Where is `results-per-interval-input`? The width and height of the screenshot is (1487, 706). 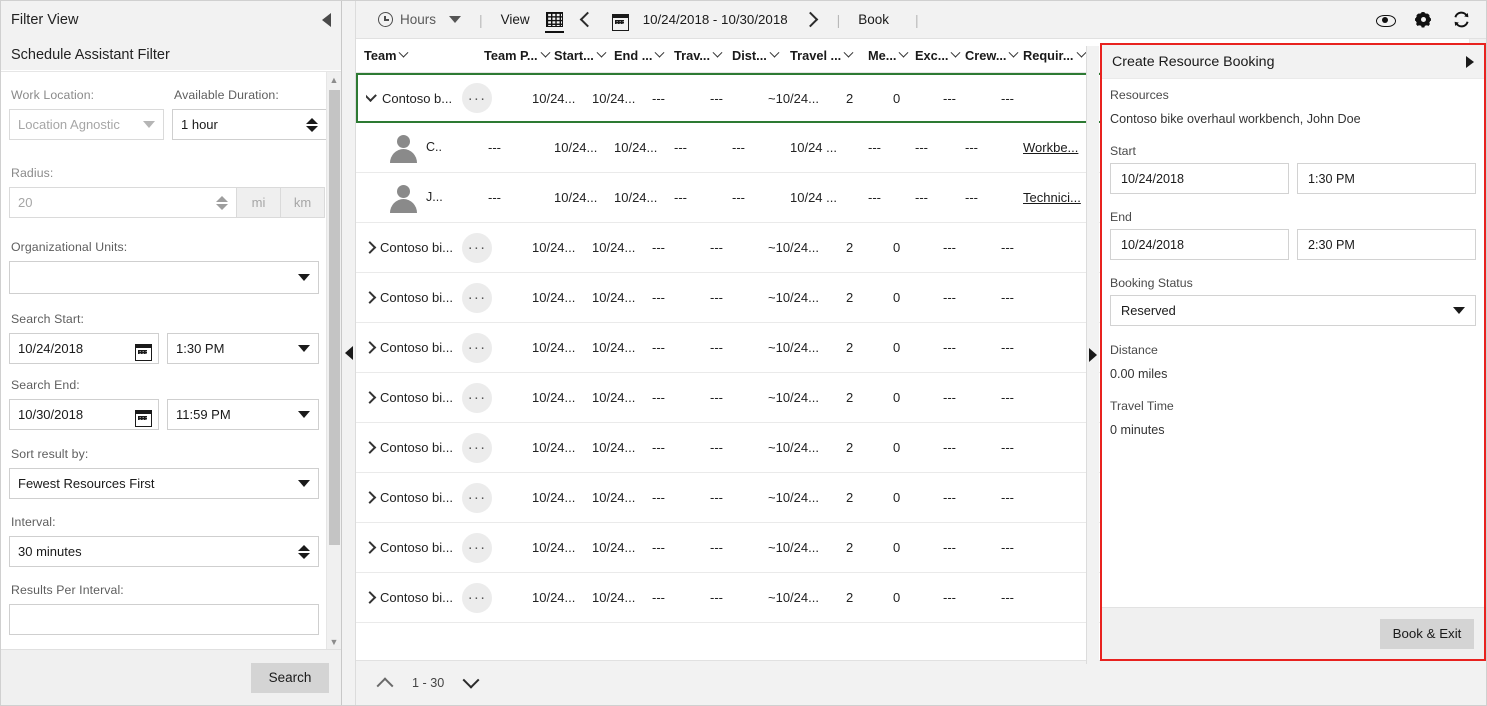 results-per-interval-input is located at coordinates (164, 619).